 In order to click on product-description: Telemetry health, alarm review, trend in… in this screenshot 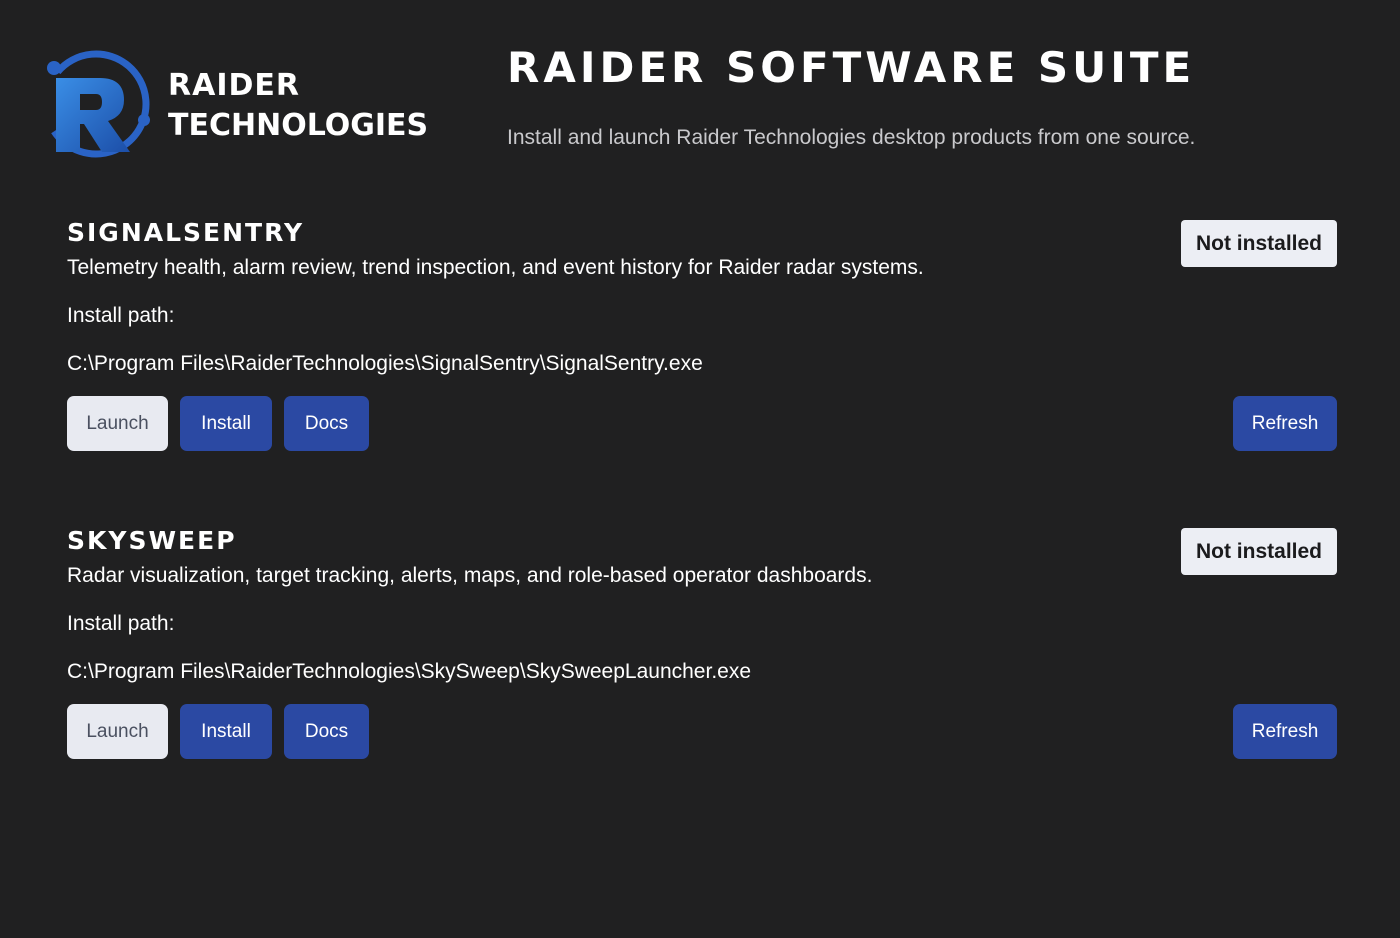, I will do `click(495, 267)`.